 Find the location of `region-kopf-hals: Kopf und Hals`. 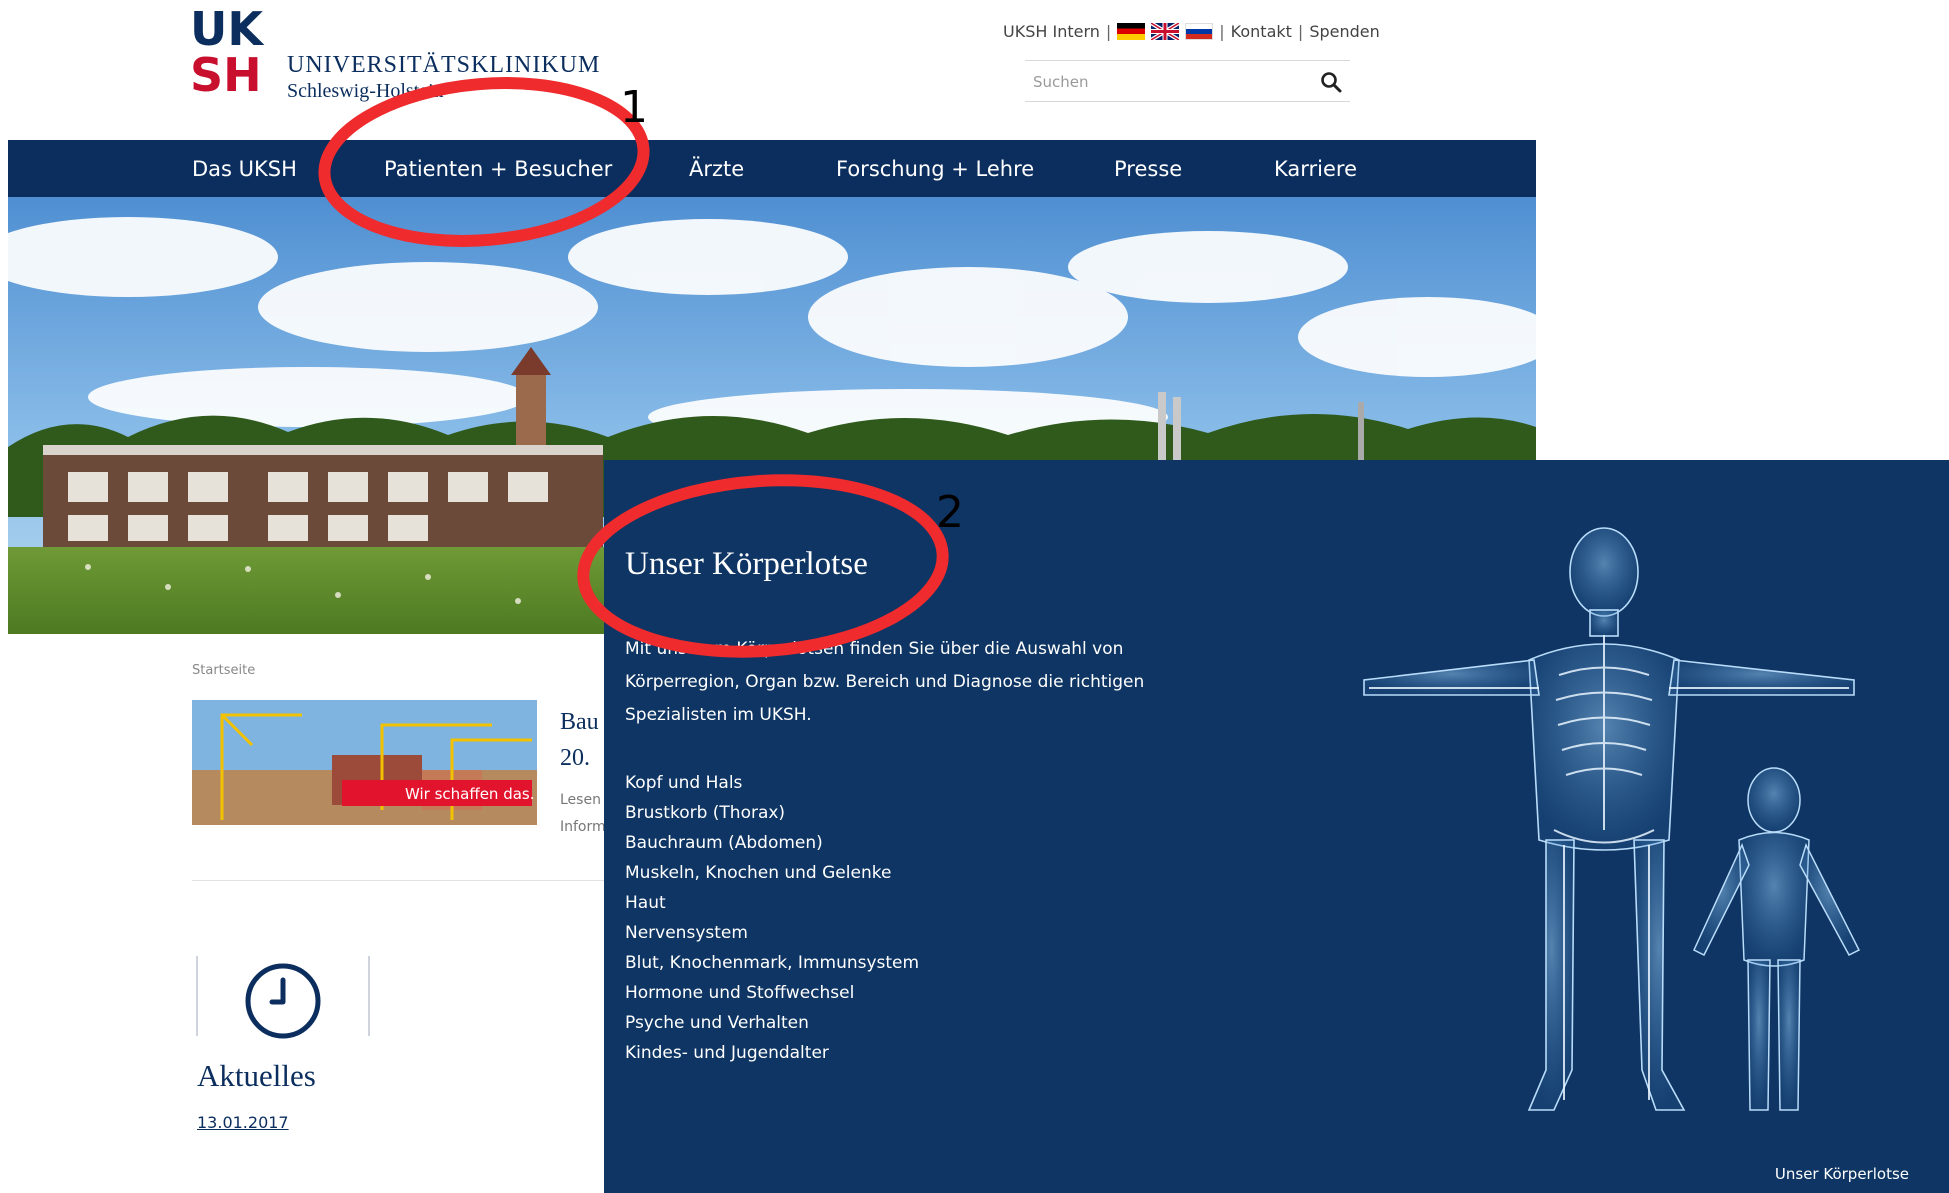

region-kopf-hals: Kopf und Hals is located at coordinates (772, 783).